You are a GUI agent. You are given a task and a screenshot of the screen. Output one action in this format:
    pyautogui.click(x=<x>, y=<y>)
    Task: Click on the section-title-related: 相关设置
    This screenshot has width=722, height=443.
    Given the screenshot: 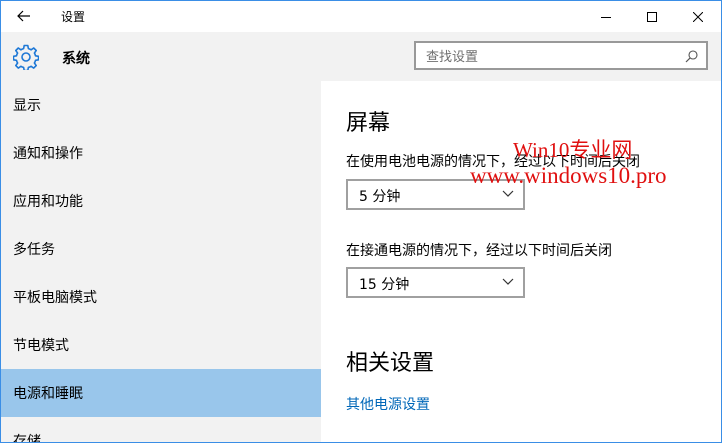 What is the action you would take?
    pyautogui.click(x=390, y=363)
    